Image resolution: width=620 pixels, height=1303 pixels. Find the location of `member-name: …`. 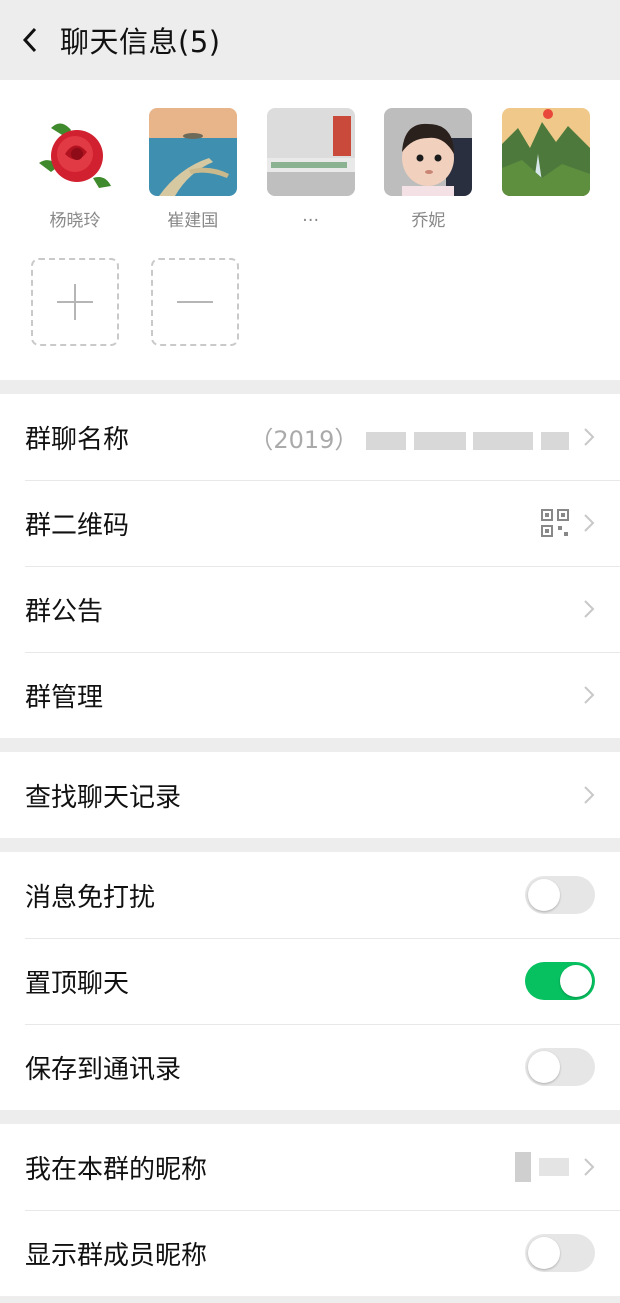

member-name: … is located at coordinates (311, 216).